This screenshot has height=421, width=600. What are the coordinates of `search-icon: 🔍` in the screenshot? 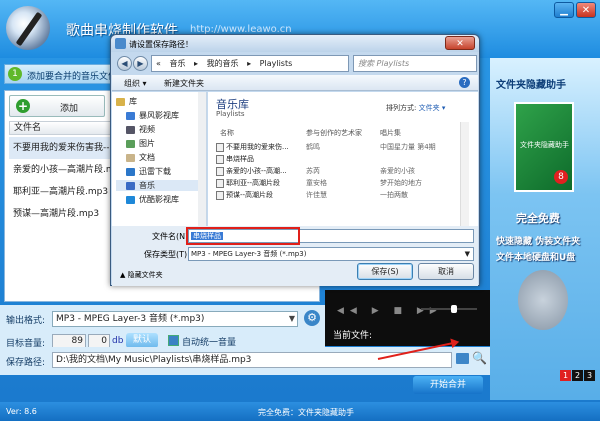 It's located at (479, 358).